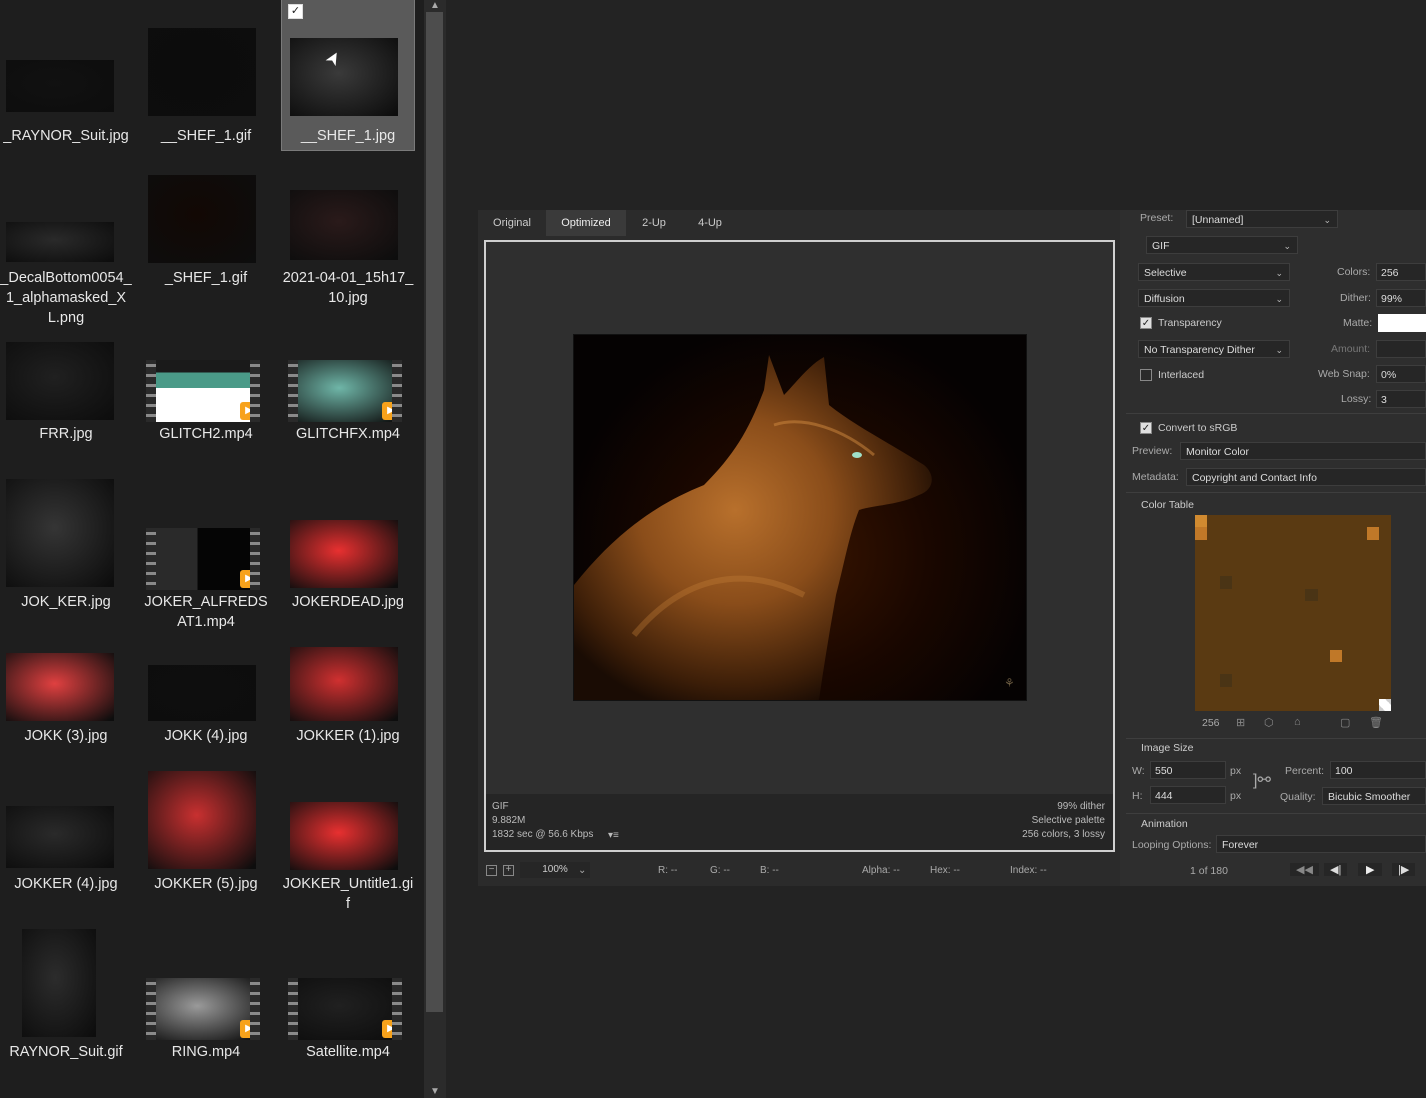 The width and height of the screenshot is (1426, 1098). What do you see at coordinates (206, 77) in the screenshot?
I see `file-tile: __SHEF_1.gif` at bounding box center [206, 77].